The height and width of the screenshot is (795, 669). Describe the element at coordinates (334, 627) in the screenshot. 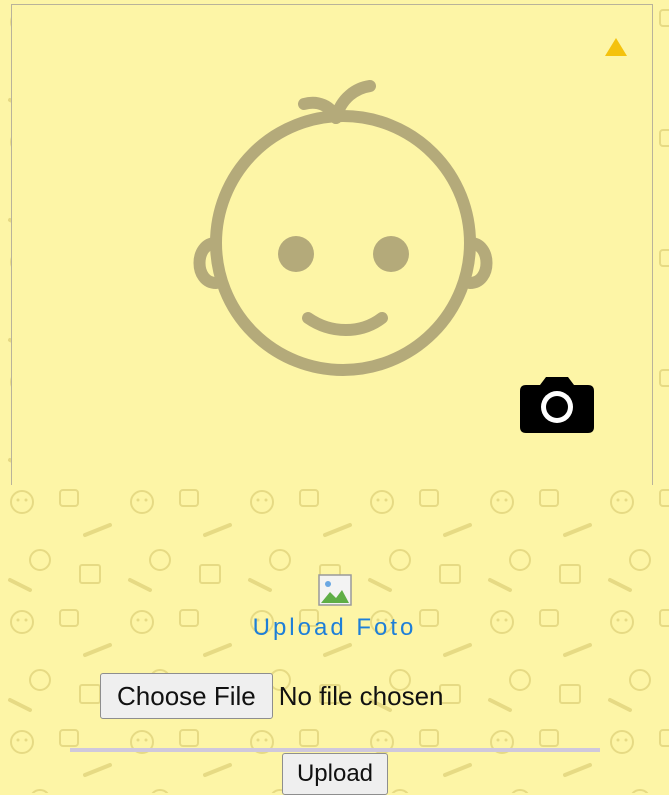

I see `upload-title: Upload Foto` at that location.